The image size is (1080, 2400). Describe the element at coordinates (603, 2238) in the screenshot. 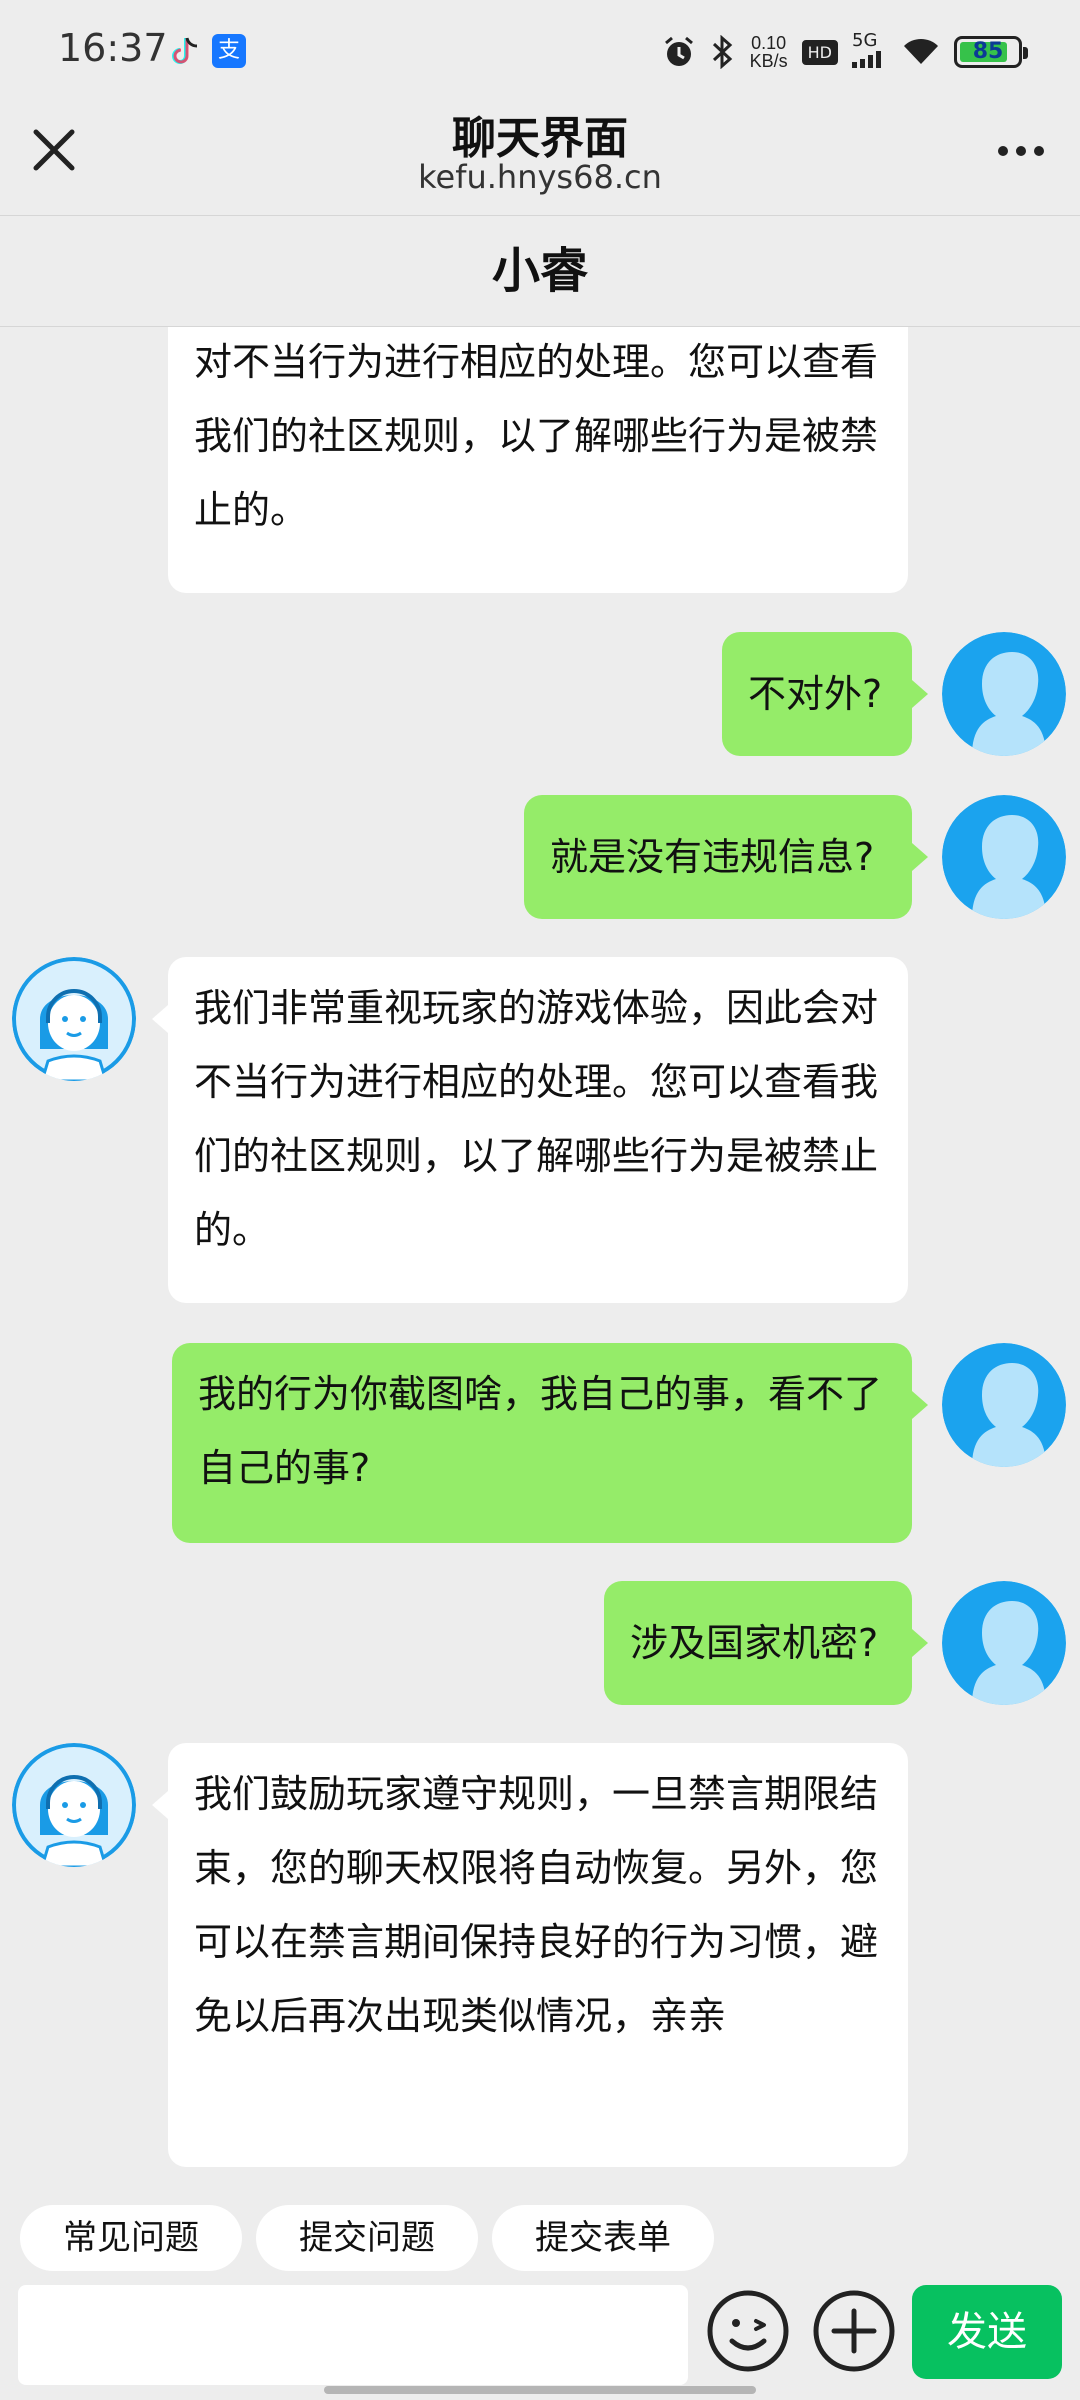

I see `quick-action-submit-form: 提交表单` at that location.